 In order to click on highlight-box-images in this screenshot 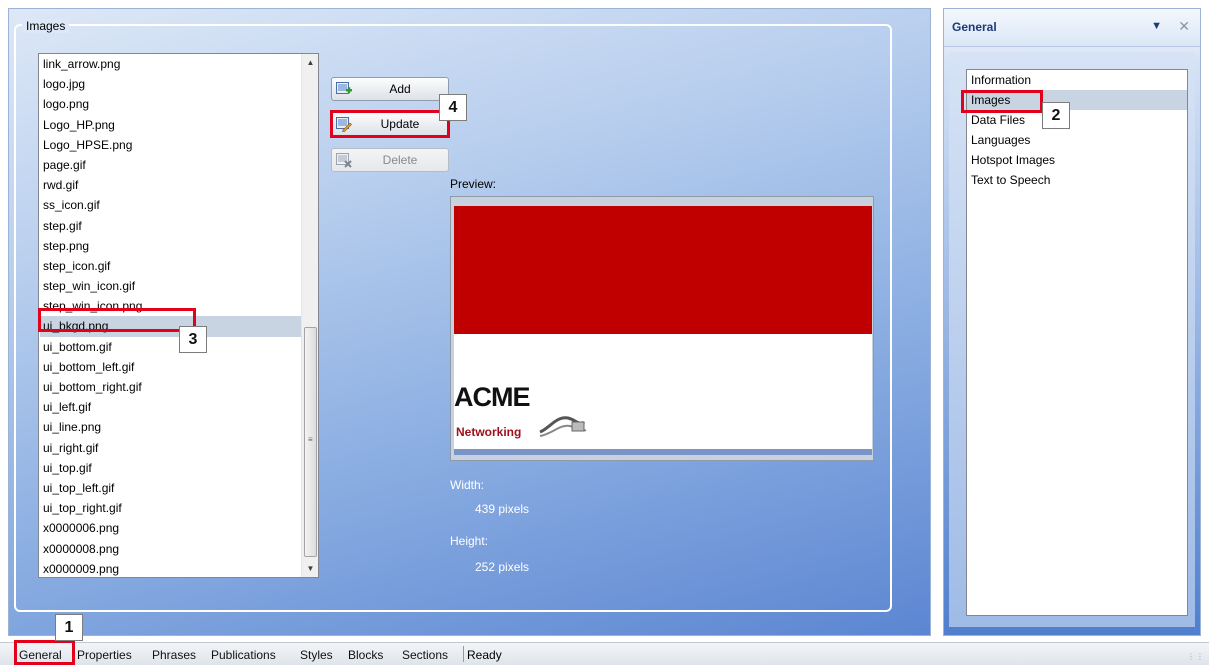, I will do `click(1002, 101)`.